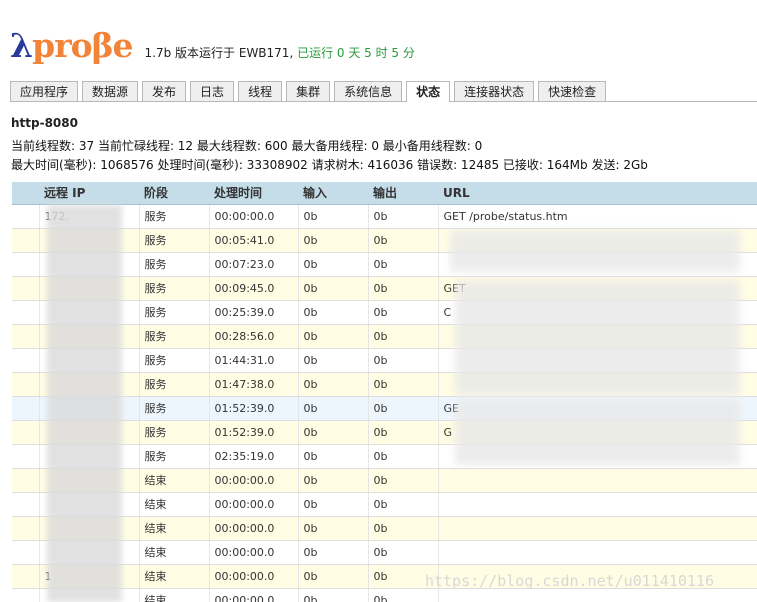 Image resolution: width=757 pixels, height=602 pixels. What do you see at coordinates (368, 91) in the screenshot?
I see `tab-7: 系统信息` at bounding box center [368, 91].